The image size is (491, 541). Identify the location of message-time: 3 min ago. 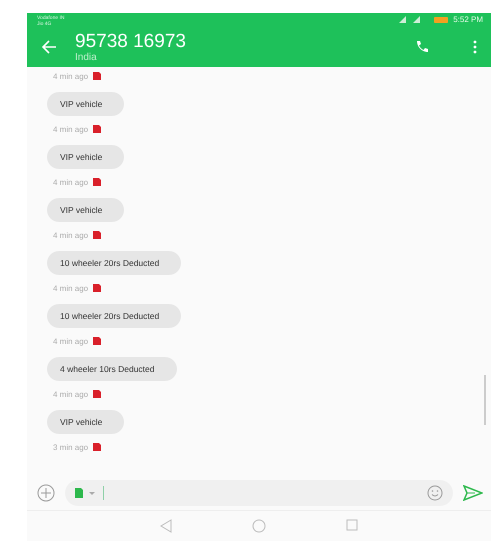
(70, 447).